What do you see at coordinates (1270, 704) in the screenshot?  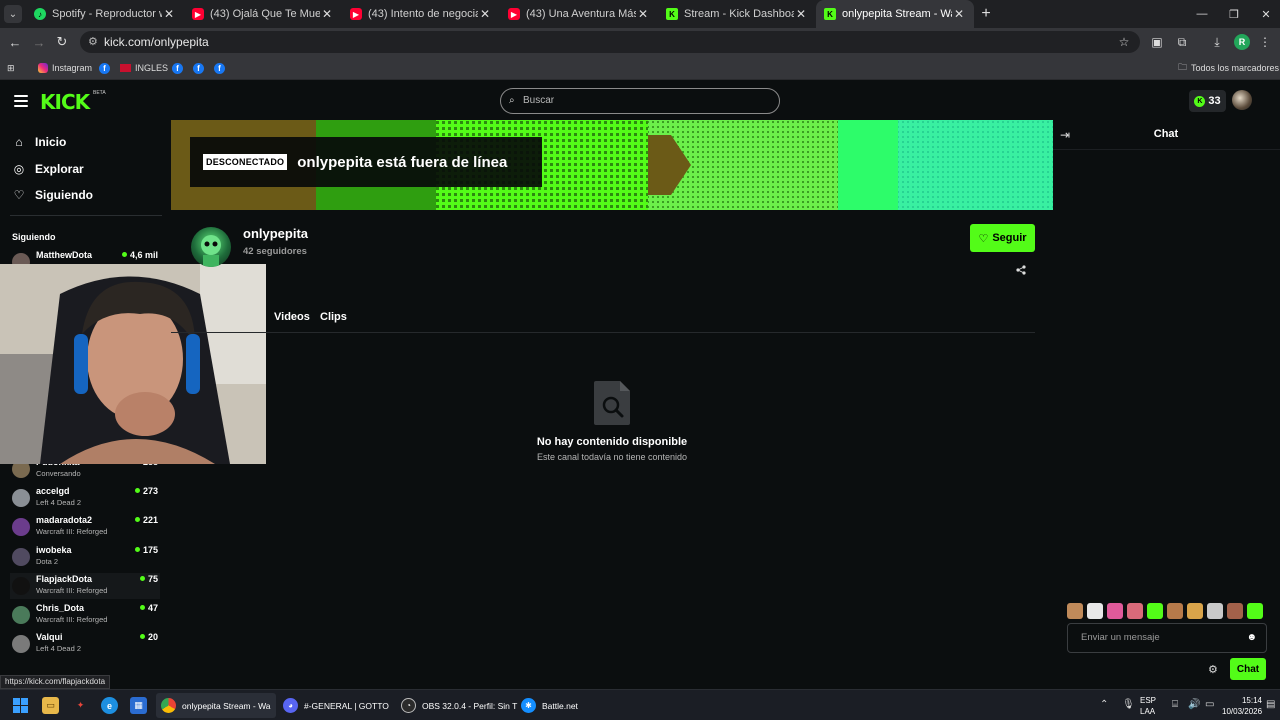 I see `notifications-icon: ▤` at bounding box center [1270, 704].